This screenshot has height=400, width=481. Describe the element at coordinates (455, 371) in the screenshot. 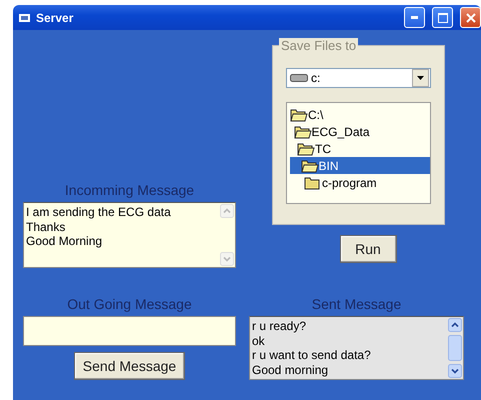

I see `scroll-down-icon` at that location.